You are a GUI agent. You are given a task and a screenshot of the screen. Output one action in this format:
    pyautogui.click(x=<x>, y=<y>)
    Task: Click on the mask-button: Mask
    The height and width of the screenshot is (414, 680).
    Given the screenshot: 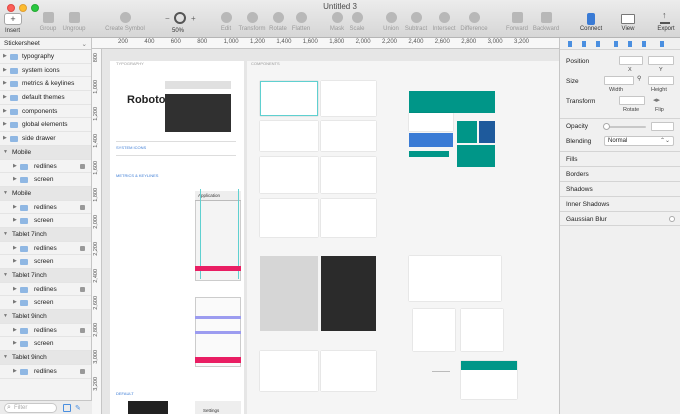 What is the action you would take?
    pyautogui.click(x=337, y=24)
    